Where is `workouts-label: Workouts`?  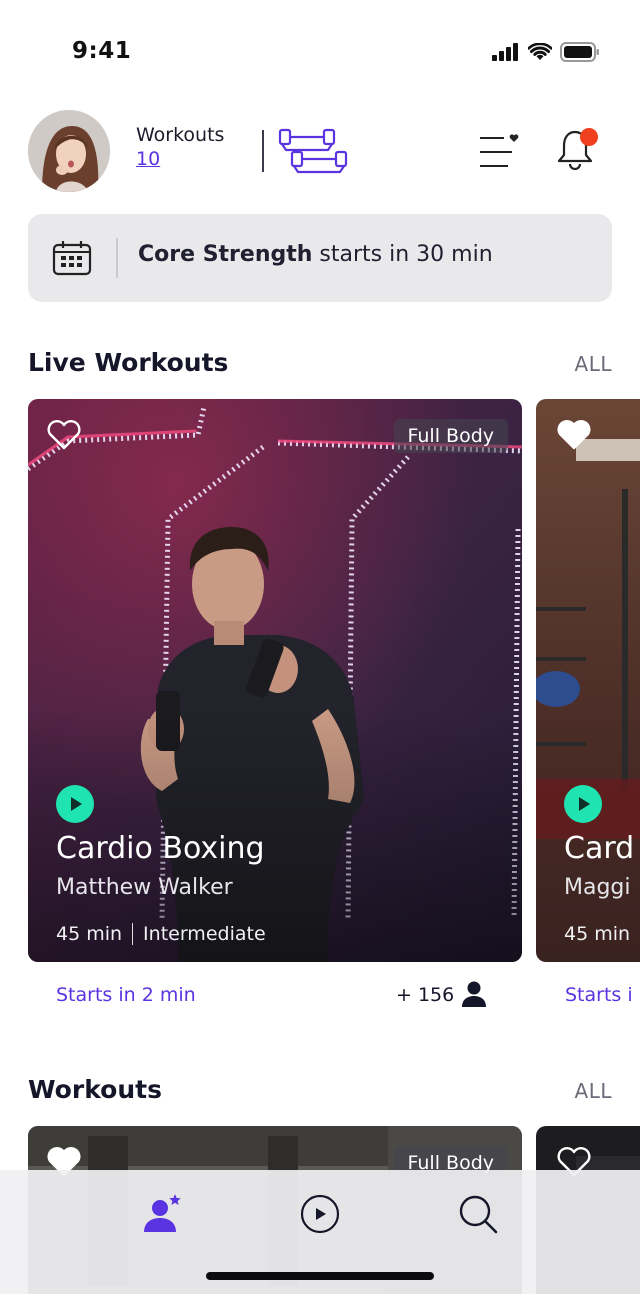 workouts-label: Workouts is located at coordinates (180, 135).